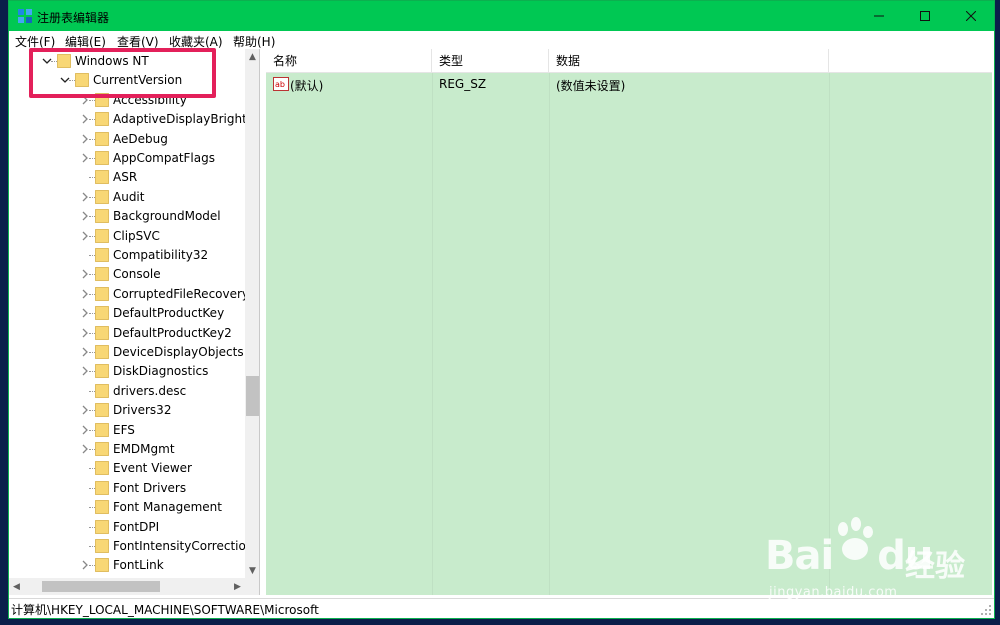  What do you see at coordinates (85, 41) in the screenshot?
I see `menu-edit: 编辑(E)` at bounding box center [85, 41].